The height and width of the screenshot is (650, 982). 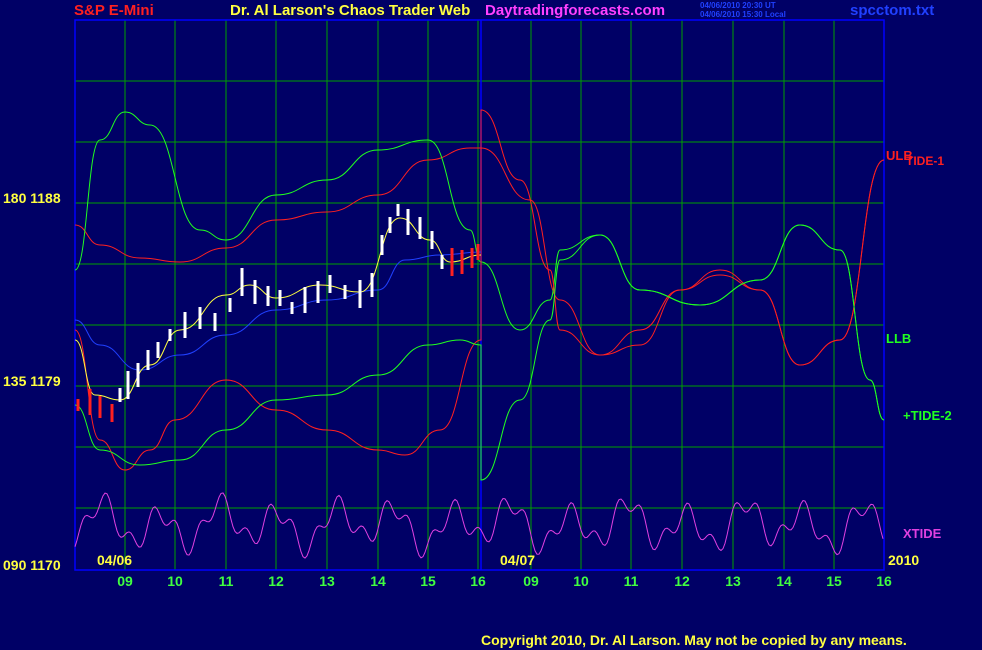 I want to click on slow-average, so click(x=278, y=311).